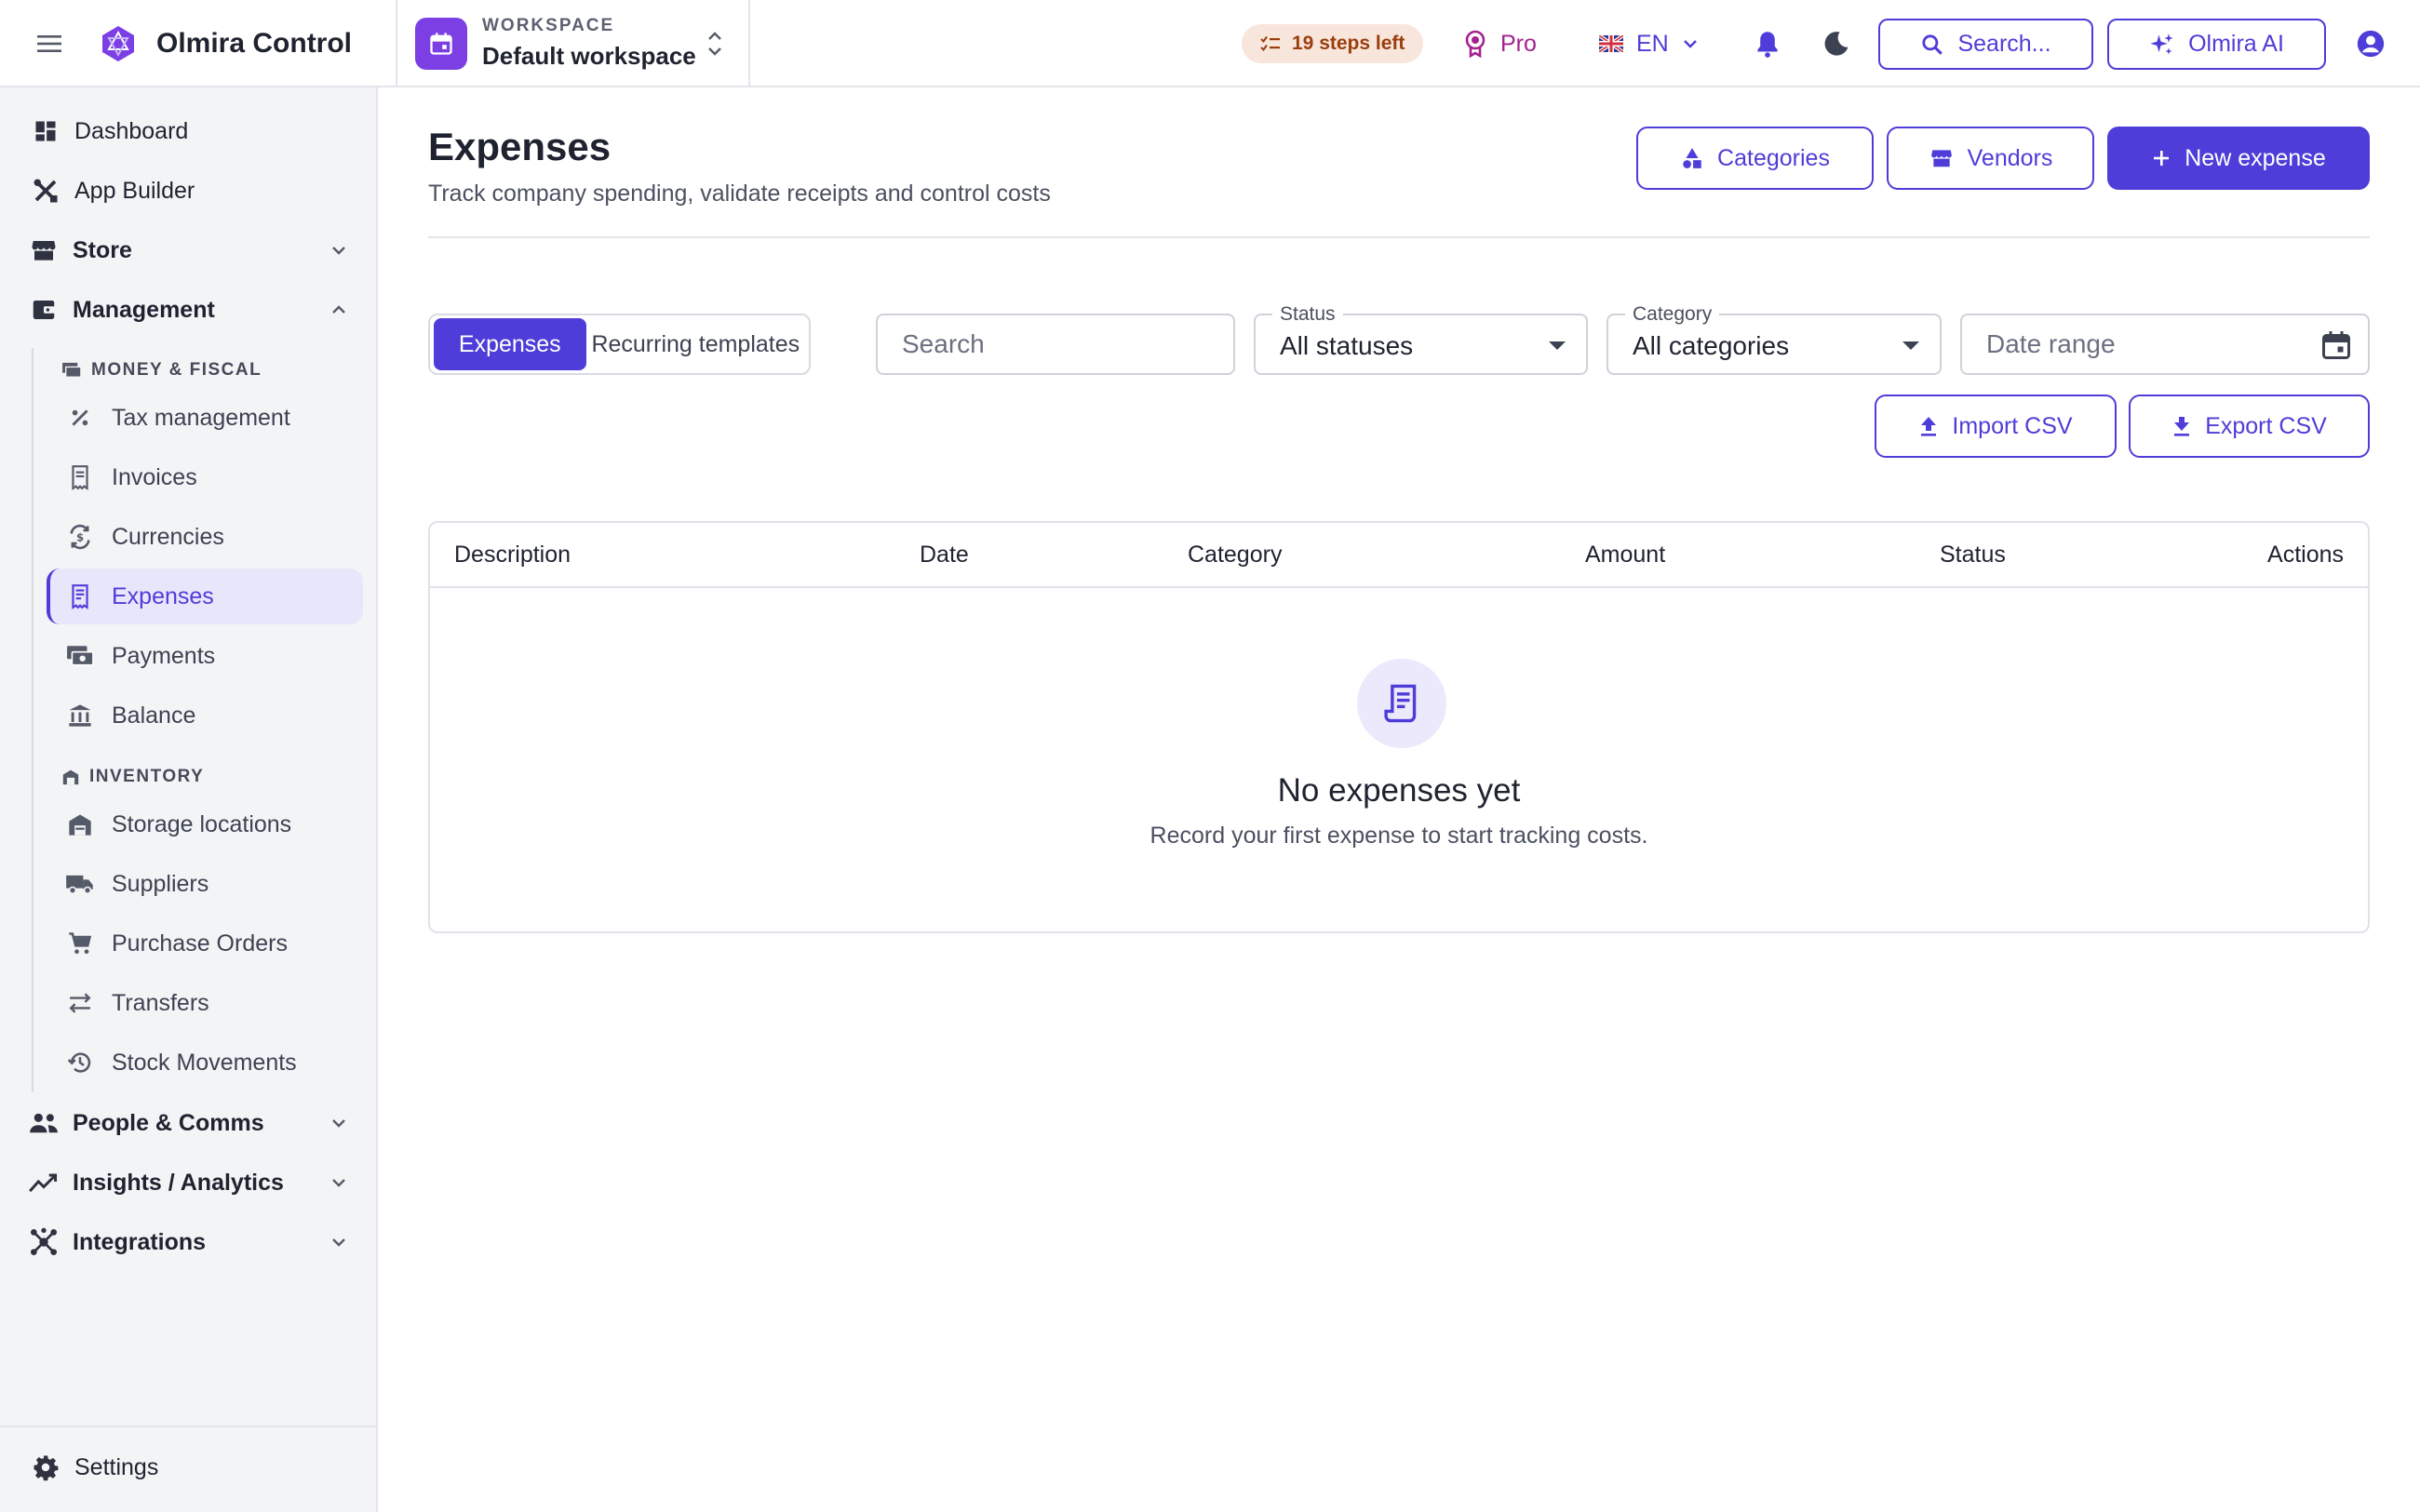 This screenshot has height=1512, width=2420. I want to click on sidebar-item-payments: Payments, so click(205, 656).